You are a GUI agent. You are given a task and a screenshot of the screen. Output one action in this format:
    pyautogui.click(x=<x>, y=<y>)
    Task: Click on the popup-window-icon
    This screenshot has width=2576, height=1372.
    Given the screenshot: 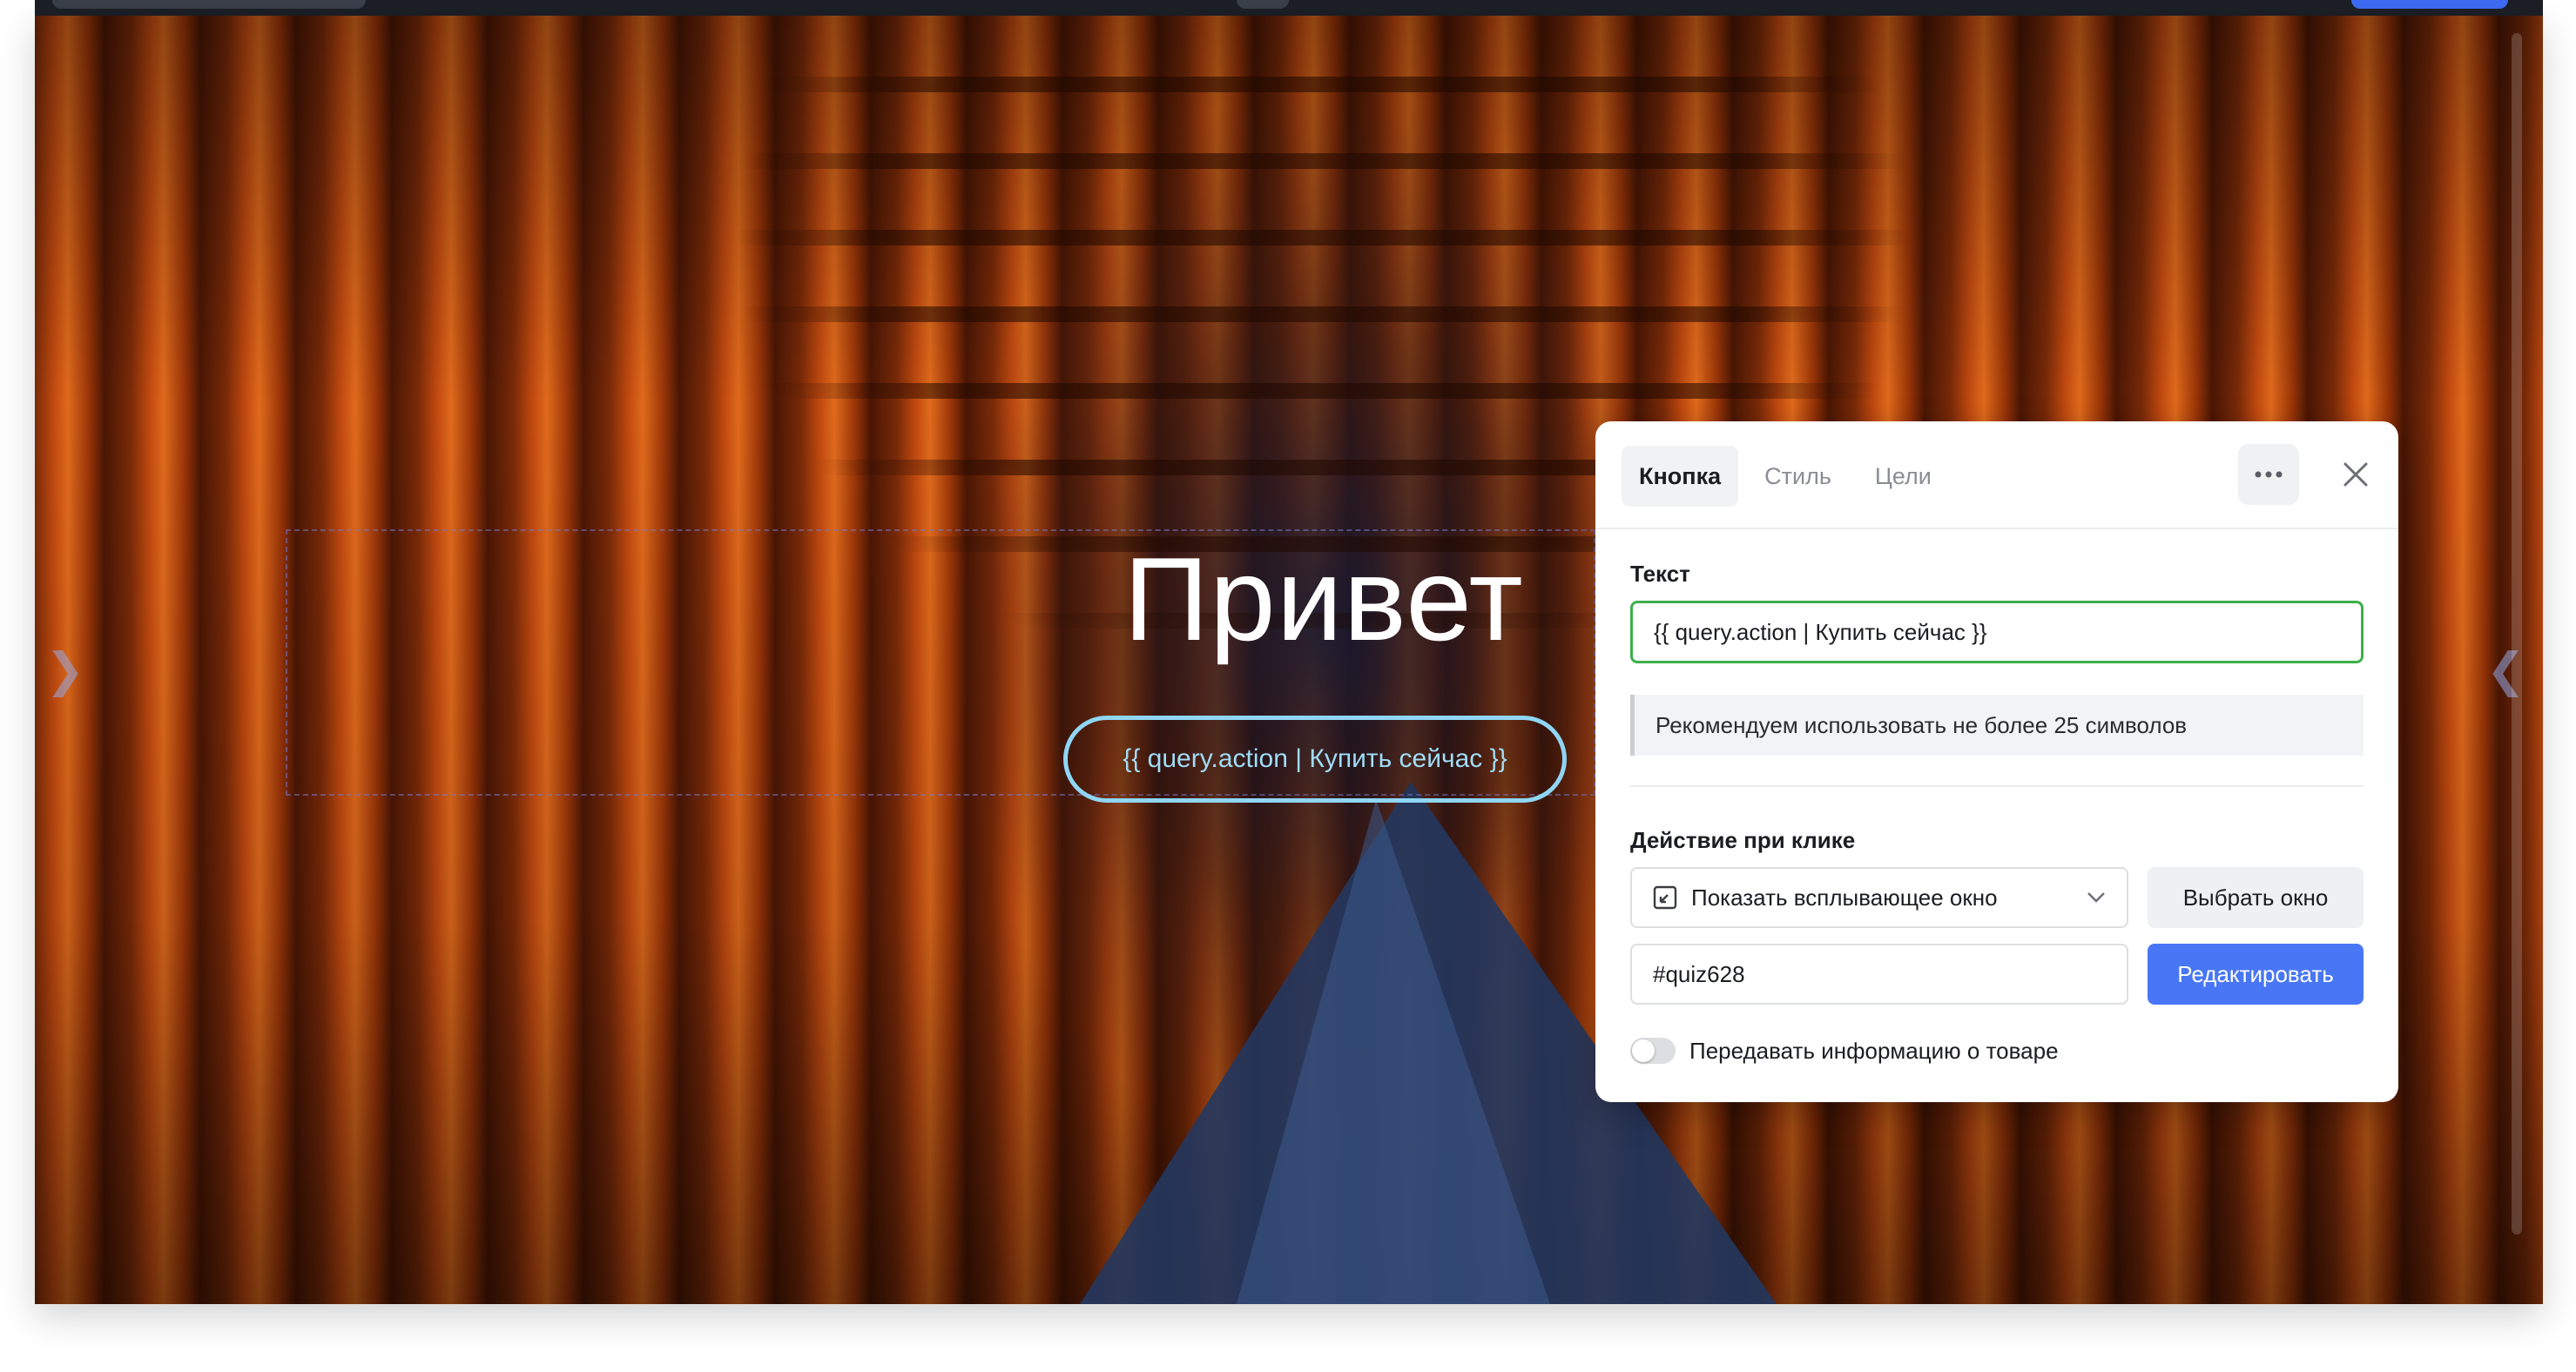 What is the action you would take?
    pyautogui.click(x=1665, y=897)
    